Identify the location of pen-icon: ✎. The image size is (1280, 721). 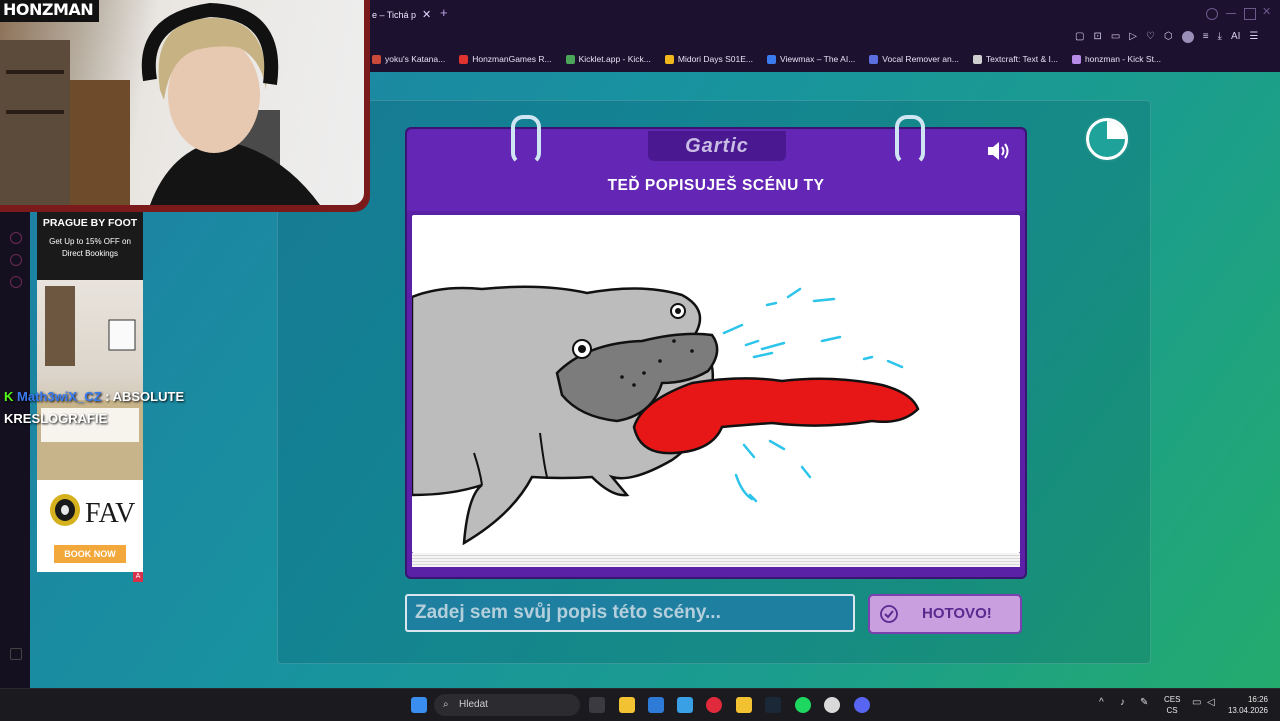
(1144, 702).